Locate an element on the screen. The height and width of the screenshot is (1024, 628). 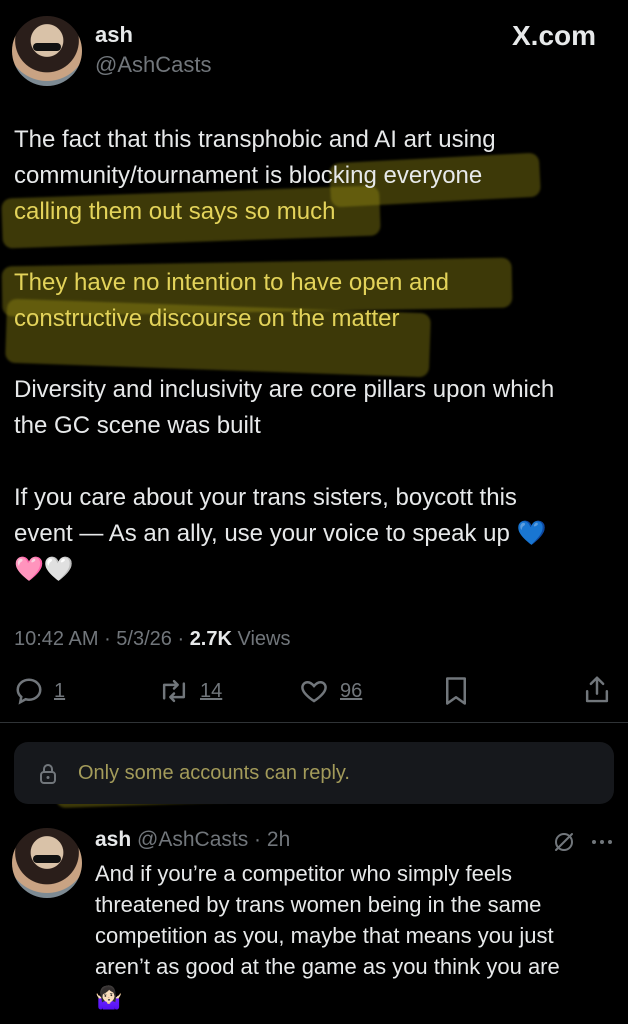
tweet-time: 10:42 AM is located at coordinates (56, 639).